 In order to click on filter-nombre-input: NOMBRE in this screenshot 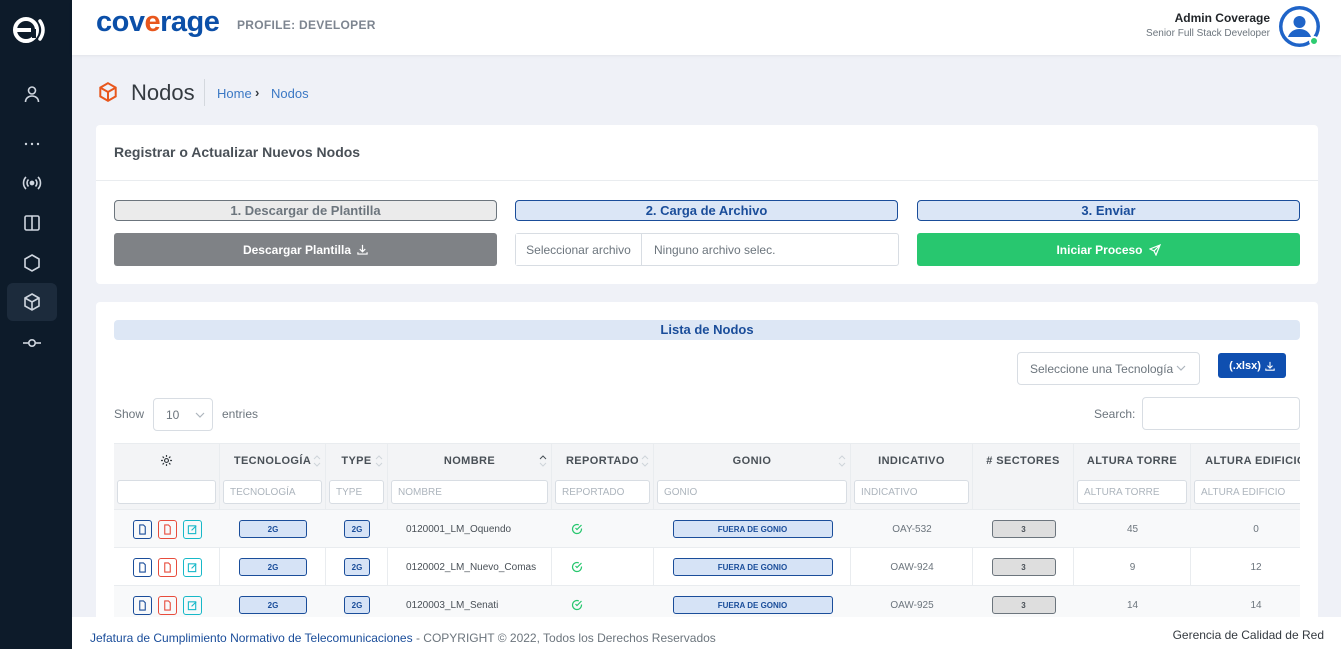, I will do `click(469, 492)`.